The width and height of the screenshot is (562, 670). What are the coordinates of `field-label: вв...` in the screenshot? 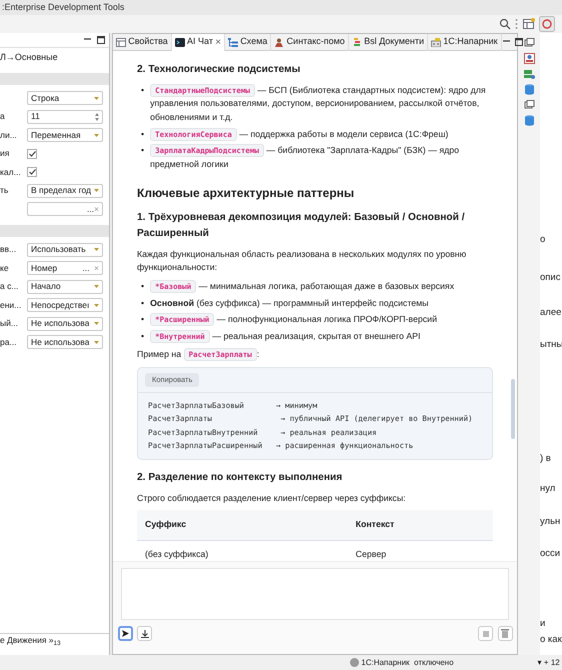 It's located at (8, 249).